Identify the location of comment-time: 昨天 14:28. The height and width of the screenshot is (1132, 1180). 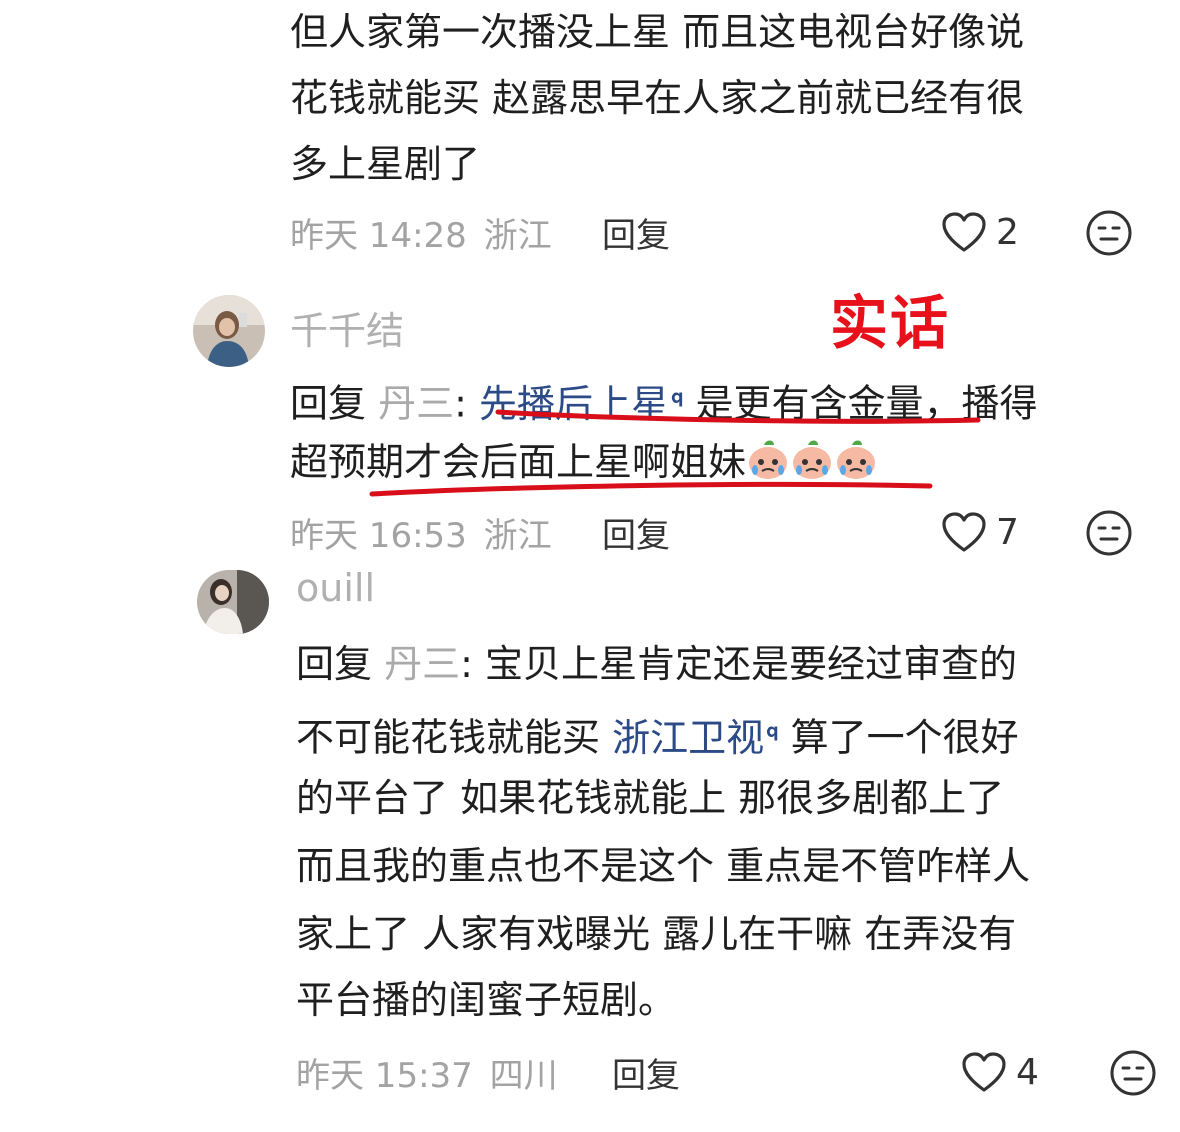
(378, 236).